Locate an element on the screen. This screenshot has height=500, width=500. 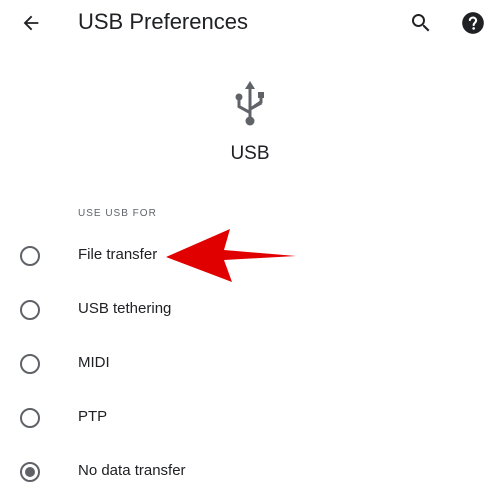
section-header: USE USB FOR is located at coordinates (117, 213).